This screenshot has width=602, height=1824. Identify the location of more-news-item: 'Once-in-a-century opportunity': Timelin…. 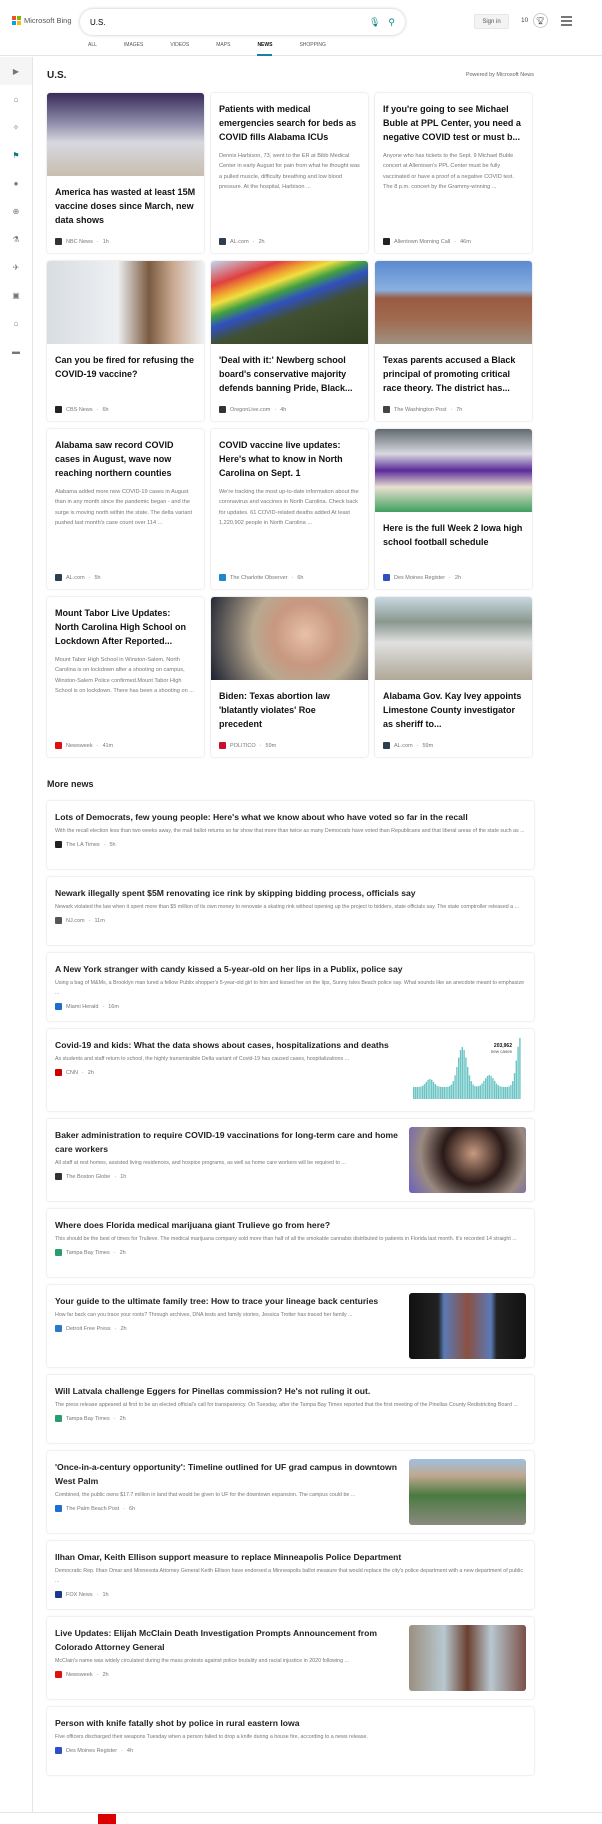
(290, 1492).